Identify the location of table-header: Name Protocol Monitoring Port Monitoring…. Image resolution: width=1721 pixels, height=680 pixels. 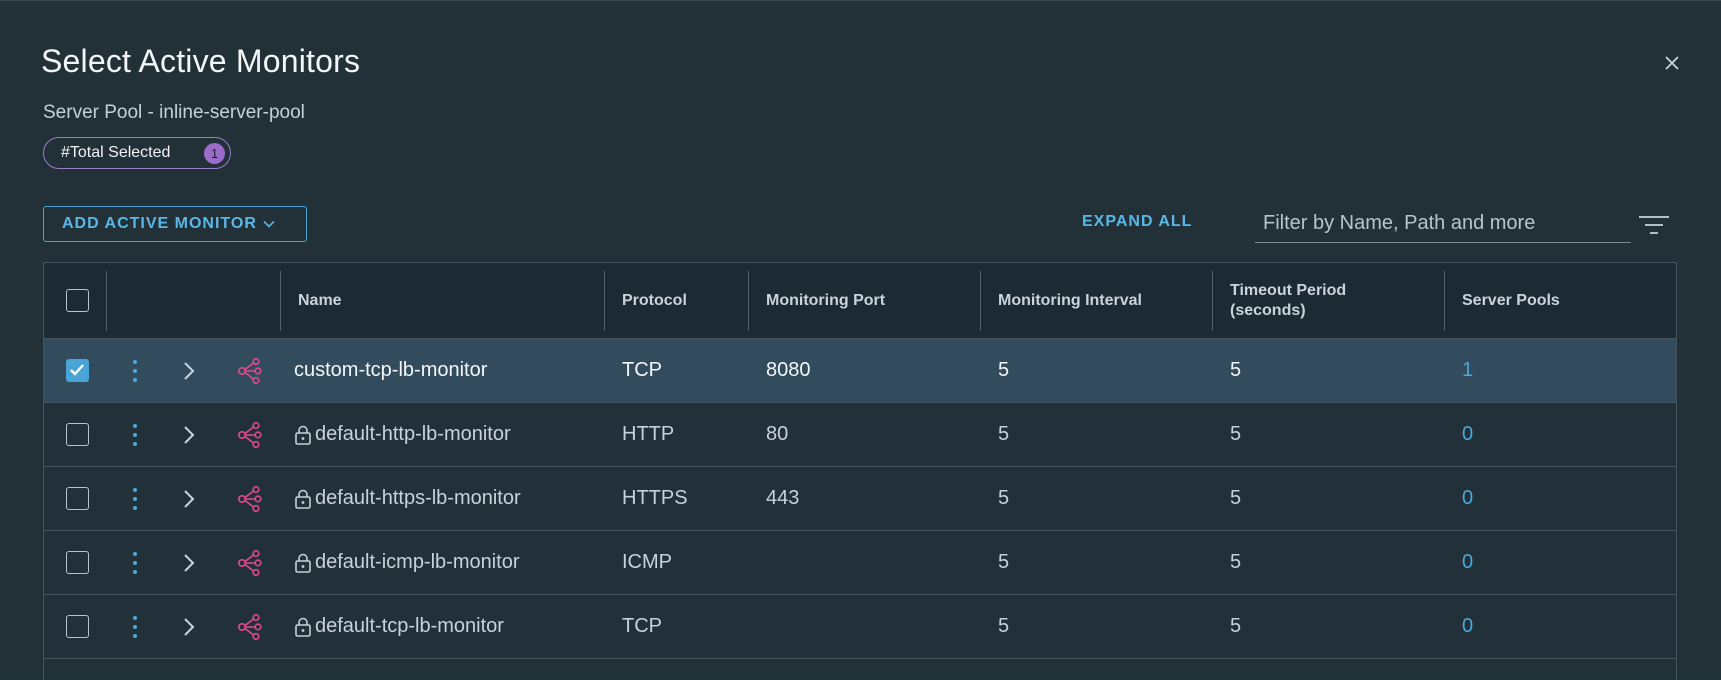
(860, 301).